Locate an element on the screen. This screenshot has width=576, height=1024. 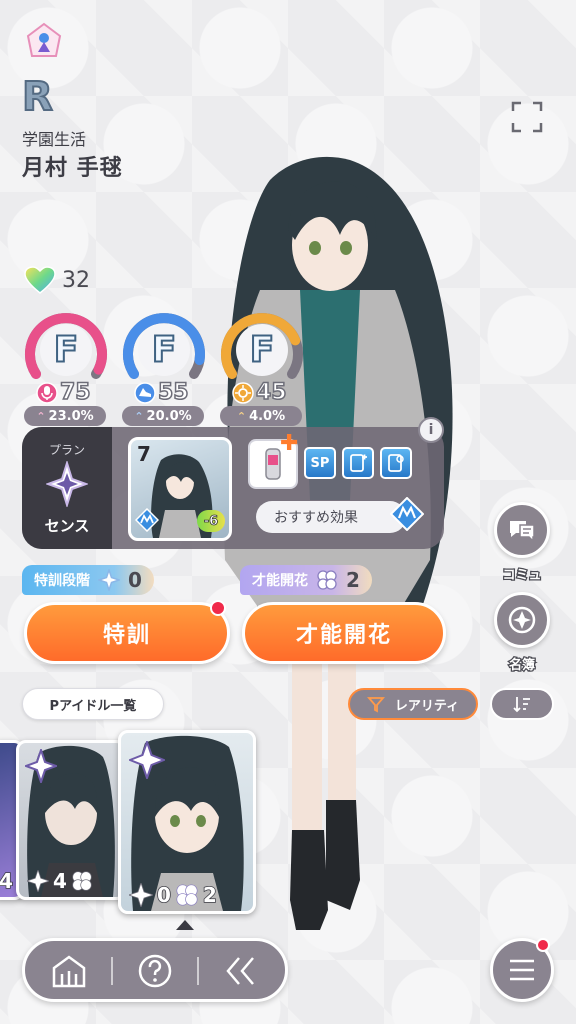
caret-up-icon is located at coordinates (185, 925).